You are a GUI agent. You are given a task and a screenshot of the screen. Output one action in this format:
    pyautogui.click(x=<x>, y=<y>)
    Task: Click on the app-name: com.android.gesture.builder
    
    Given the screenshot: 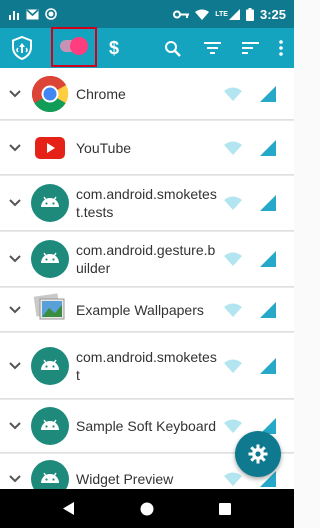 What is the action you would take?
    pyautogui.click(x=146, y=259)
    